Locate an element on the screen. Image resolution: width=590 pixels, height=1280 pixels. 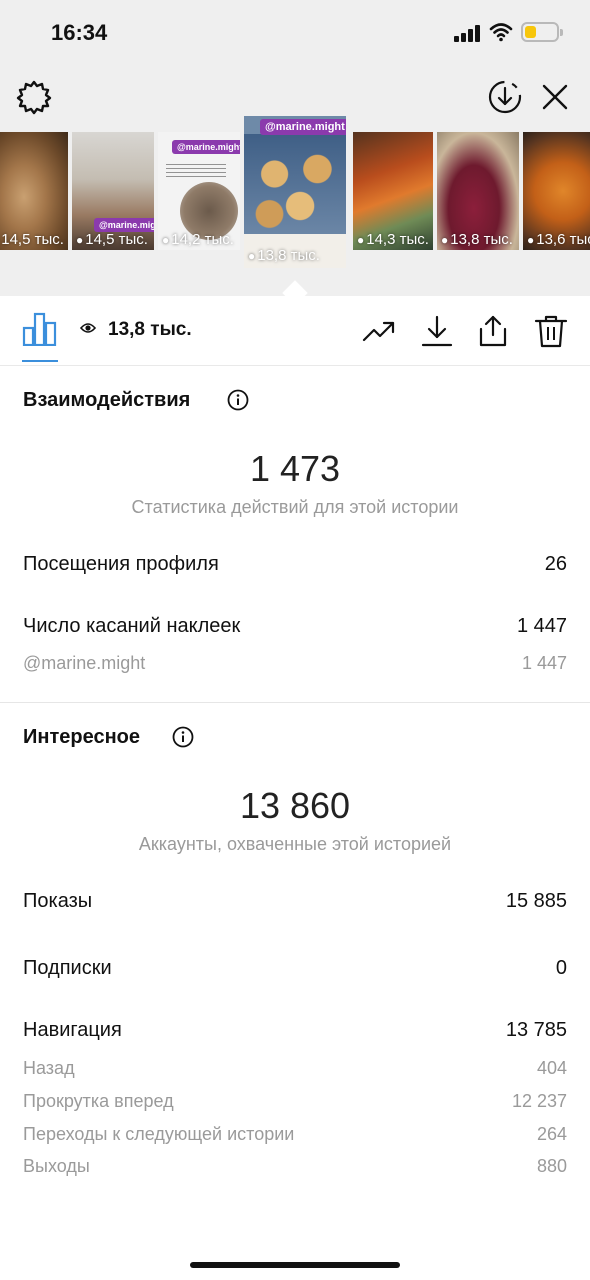
interactions-total: 1 473 is located at coordinates (295, 468).